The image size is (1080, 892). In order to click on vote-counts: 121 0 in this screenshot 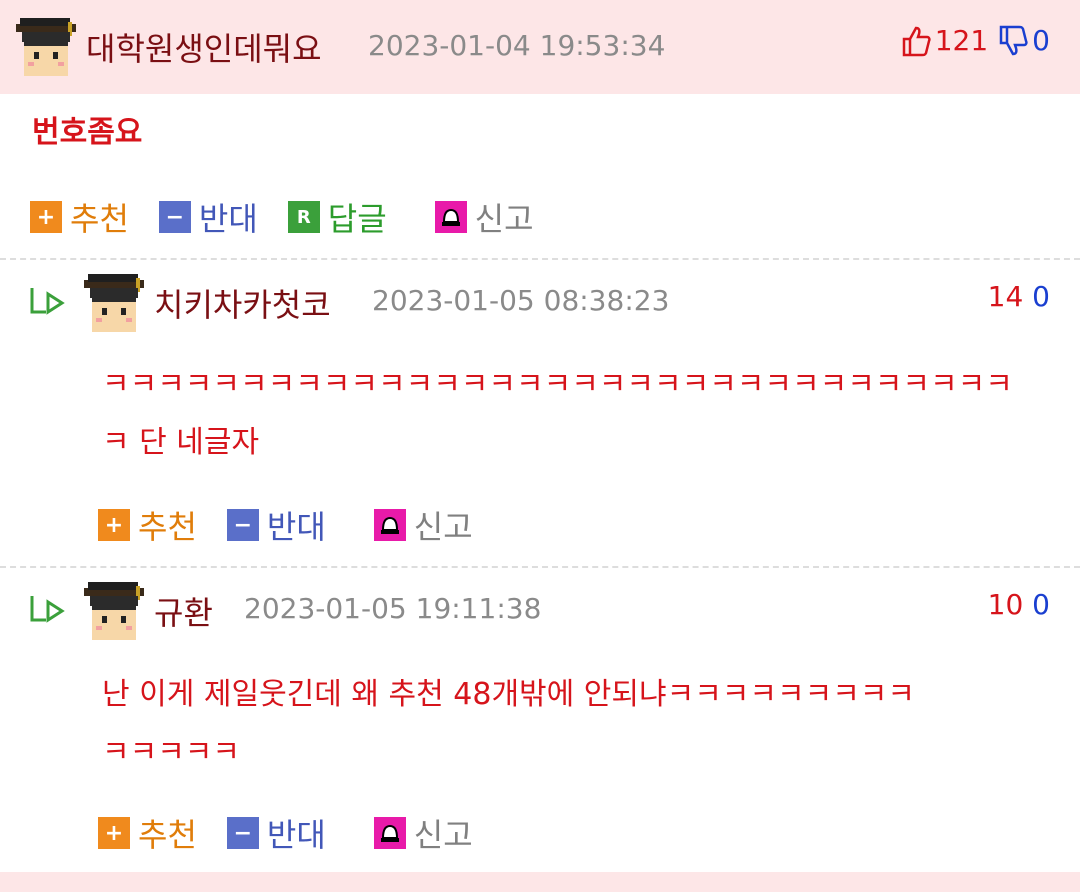, I will do `click(975, 40)`.